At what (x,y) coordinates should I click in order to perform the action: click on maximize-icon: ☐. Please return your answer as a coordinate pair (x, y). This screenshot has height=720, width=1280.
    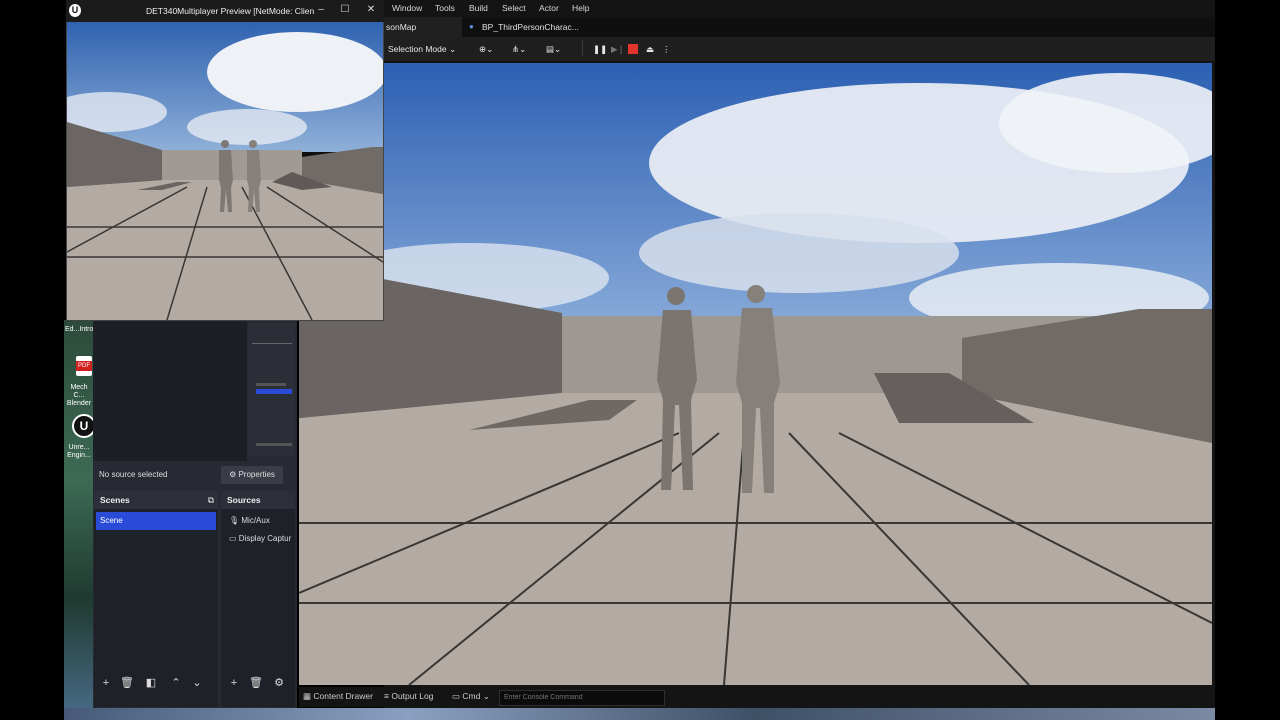
    Looking at the image, I should click on (345, 9).